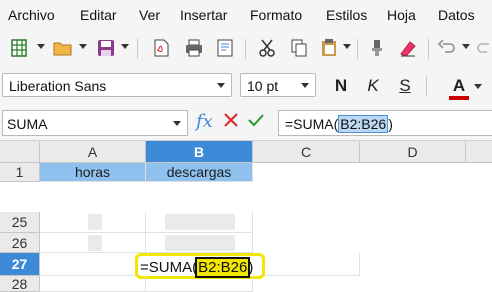 This screenshot has height=292, width=492. I want to click on formula-range-reference: B2:B26, so click(363, 124).